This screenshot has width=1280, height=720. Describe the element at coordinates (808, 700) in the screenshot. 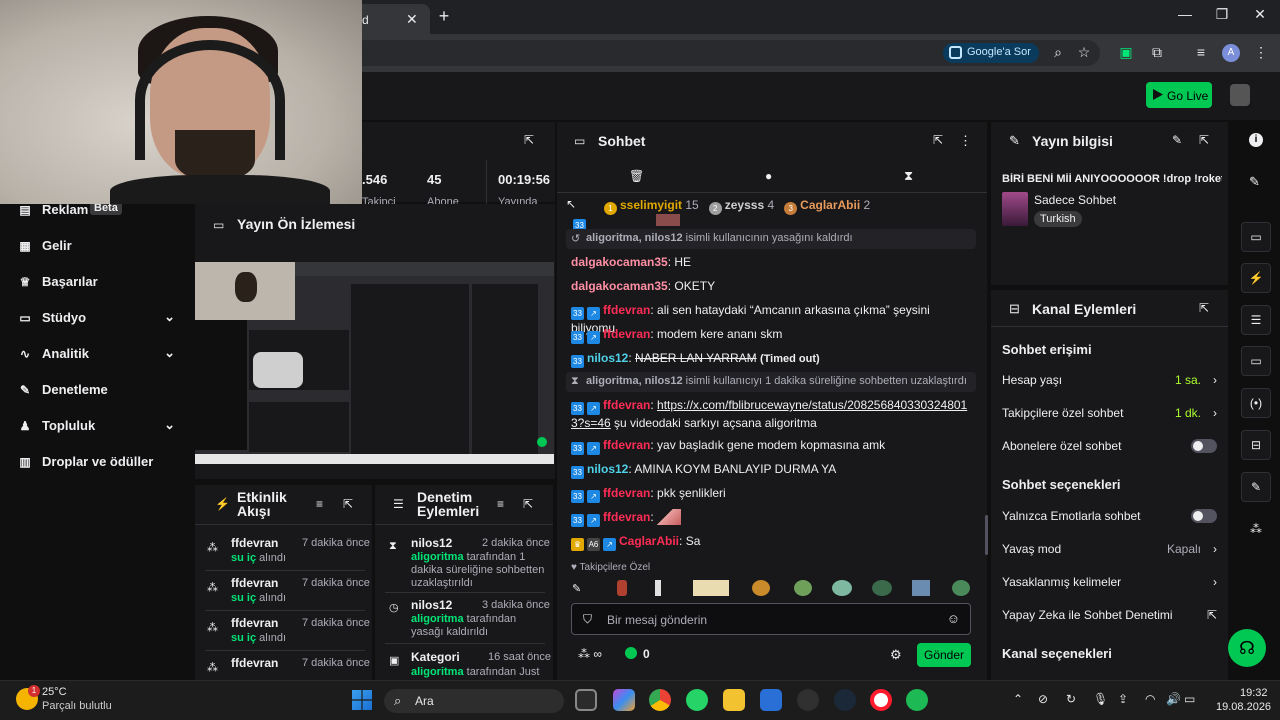

I see `obs-icon` at that location.